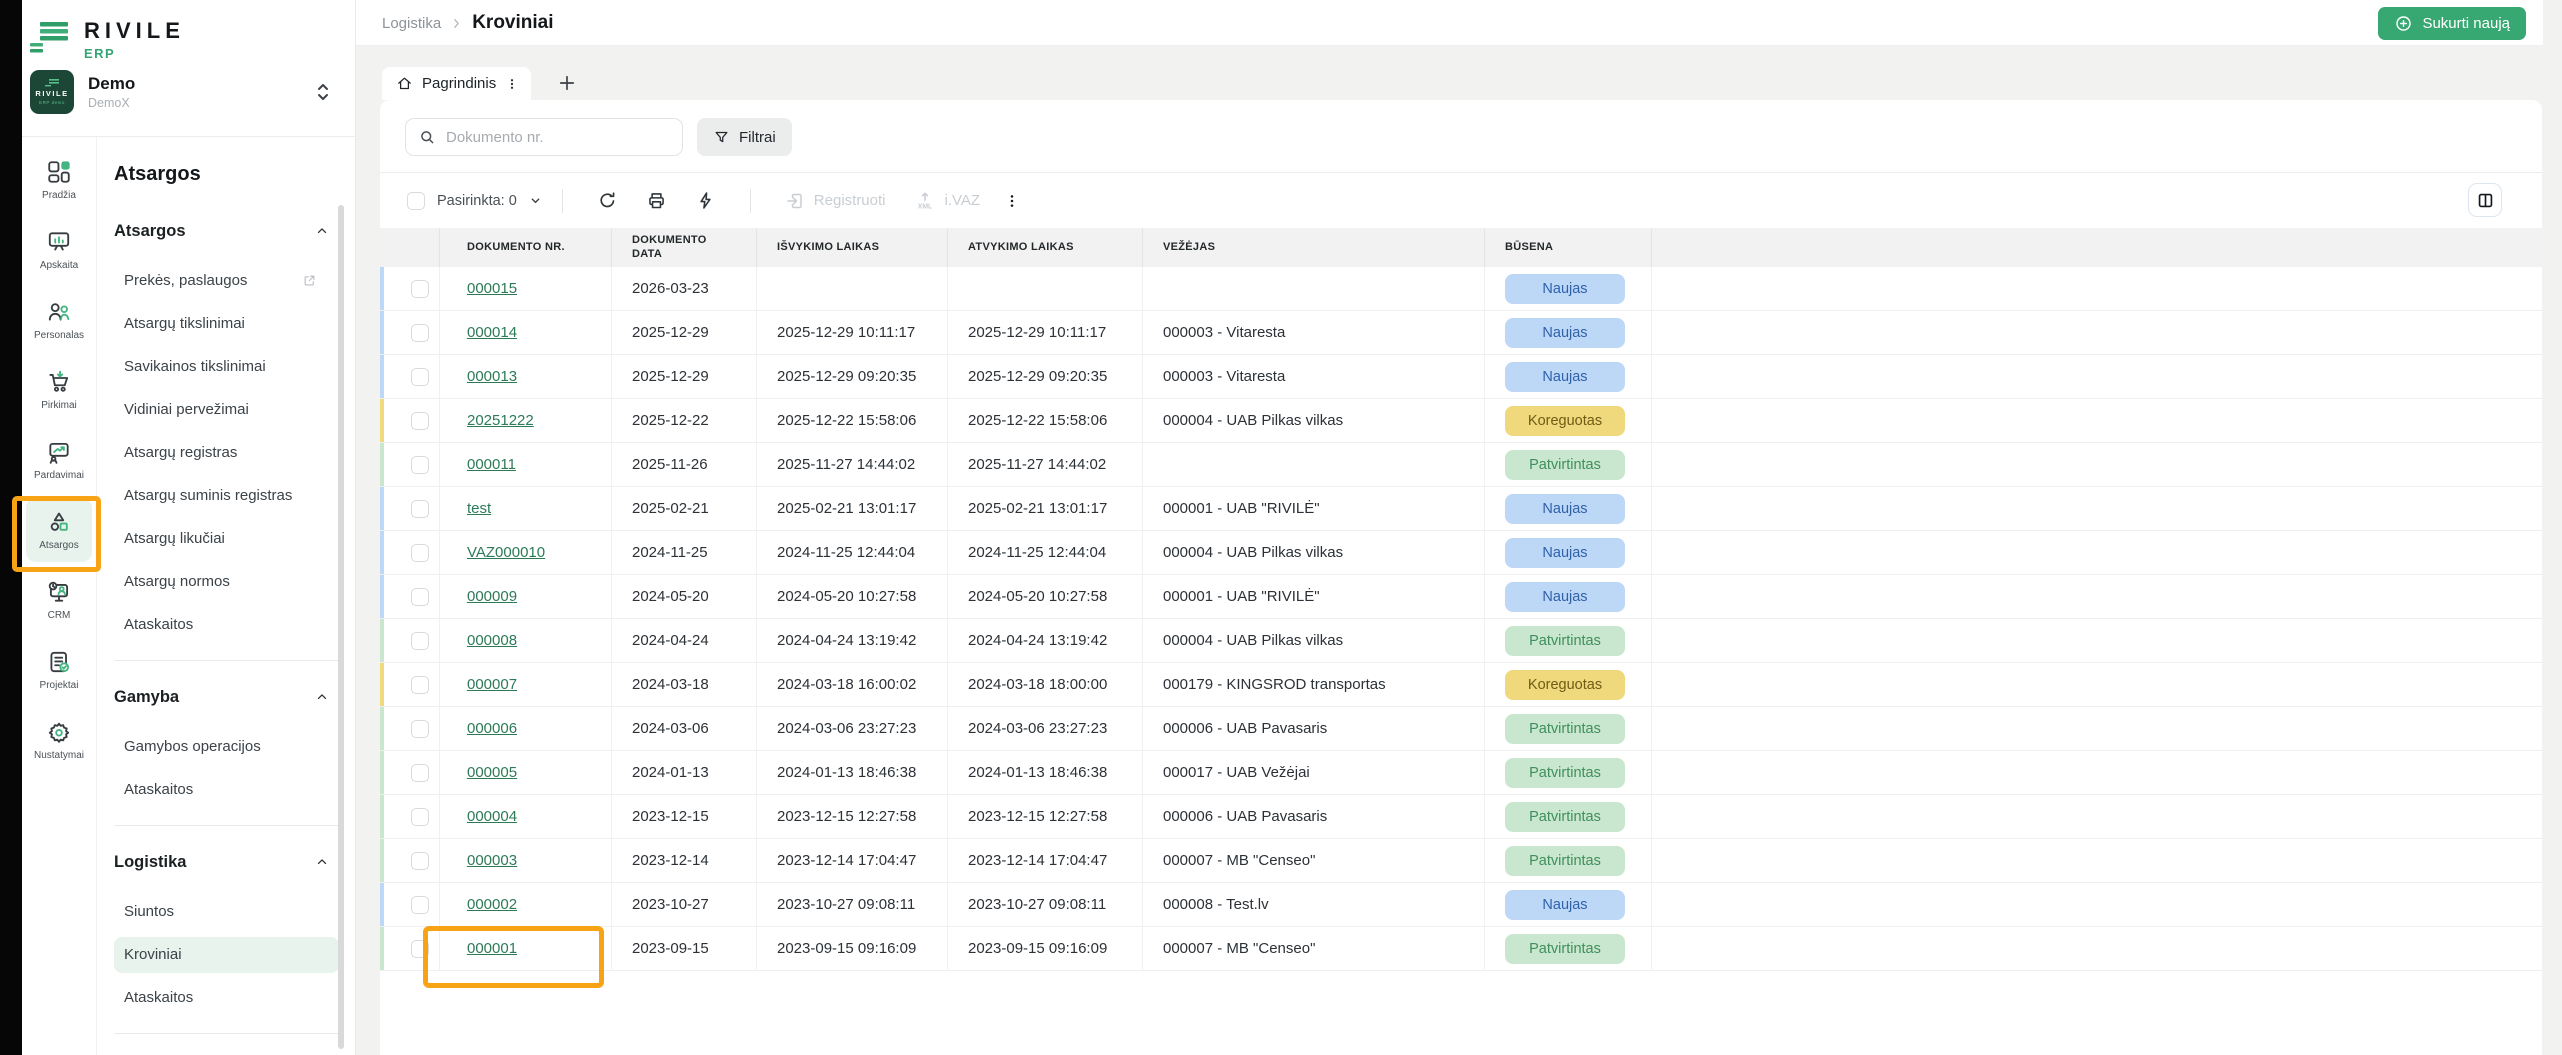 The height and width of the screenshot is (1055, 2562). What do you see at coordinates (226, 538) in the screenshot?
I see `sidebar-item-atsargu-likuciai: Atsargų likučiai` at bounding box center [226, 538].